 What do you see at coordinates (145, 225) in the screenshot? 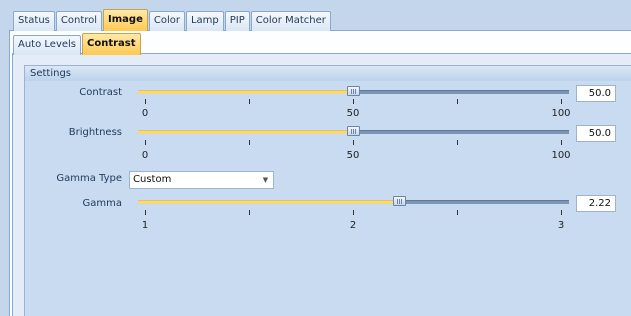
I see `gamma-tick-label-min: 1` at bounding box center [145, 225].